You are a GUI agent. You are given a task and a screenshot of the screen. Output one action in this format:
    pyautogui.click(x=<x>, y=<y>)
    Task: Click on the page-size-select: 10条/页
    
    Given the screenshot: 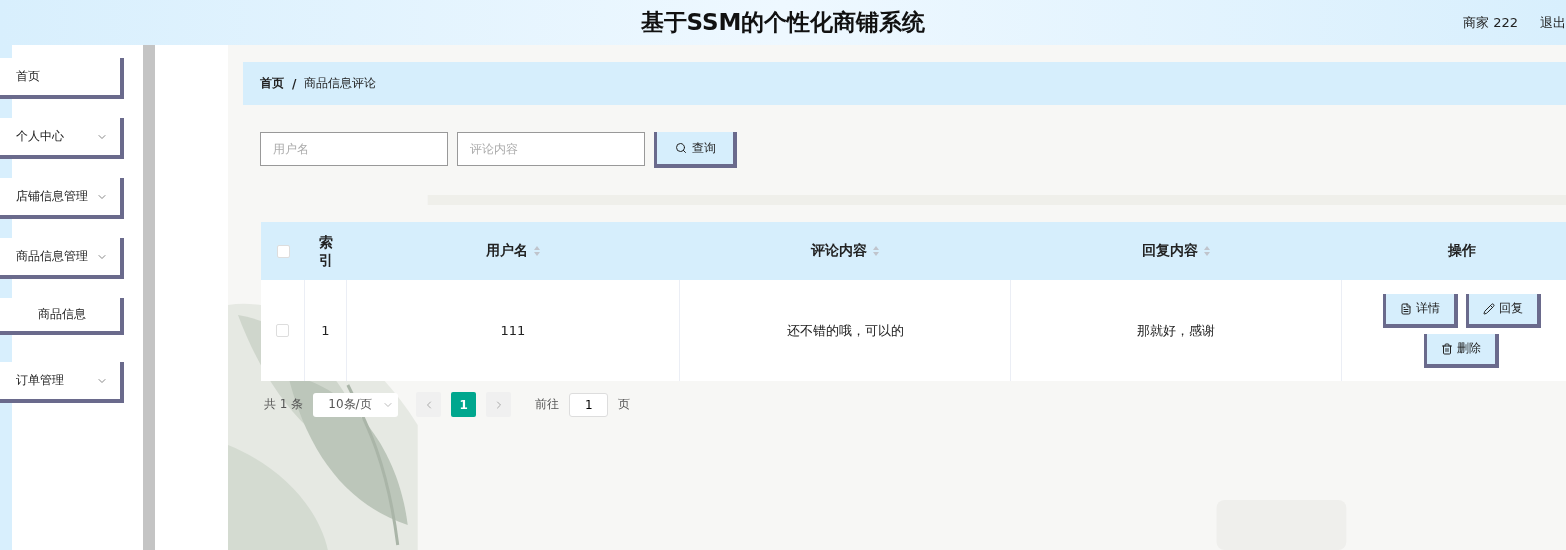 What is the action you would take?
    pyautogui.click(x=356, y=404)
    